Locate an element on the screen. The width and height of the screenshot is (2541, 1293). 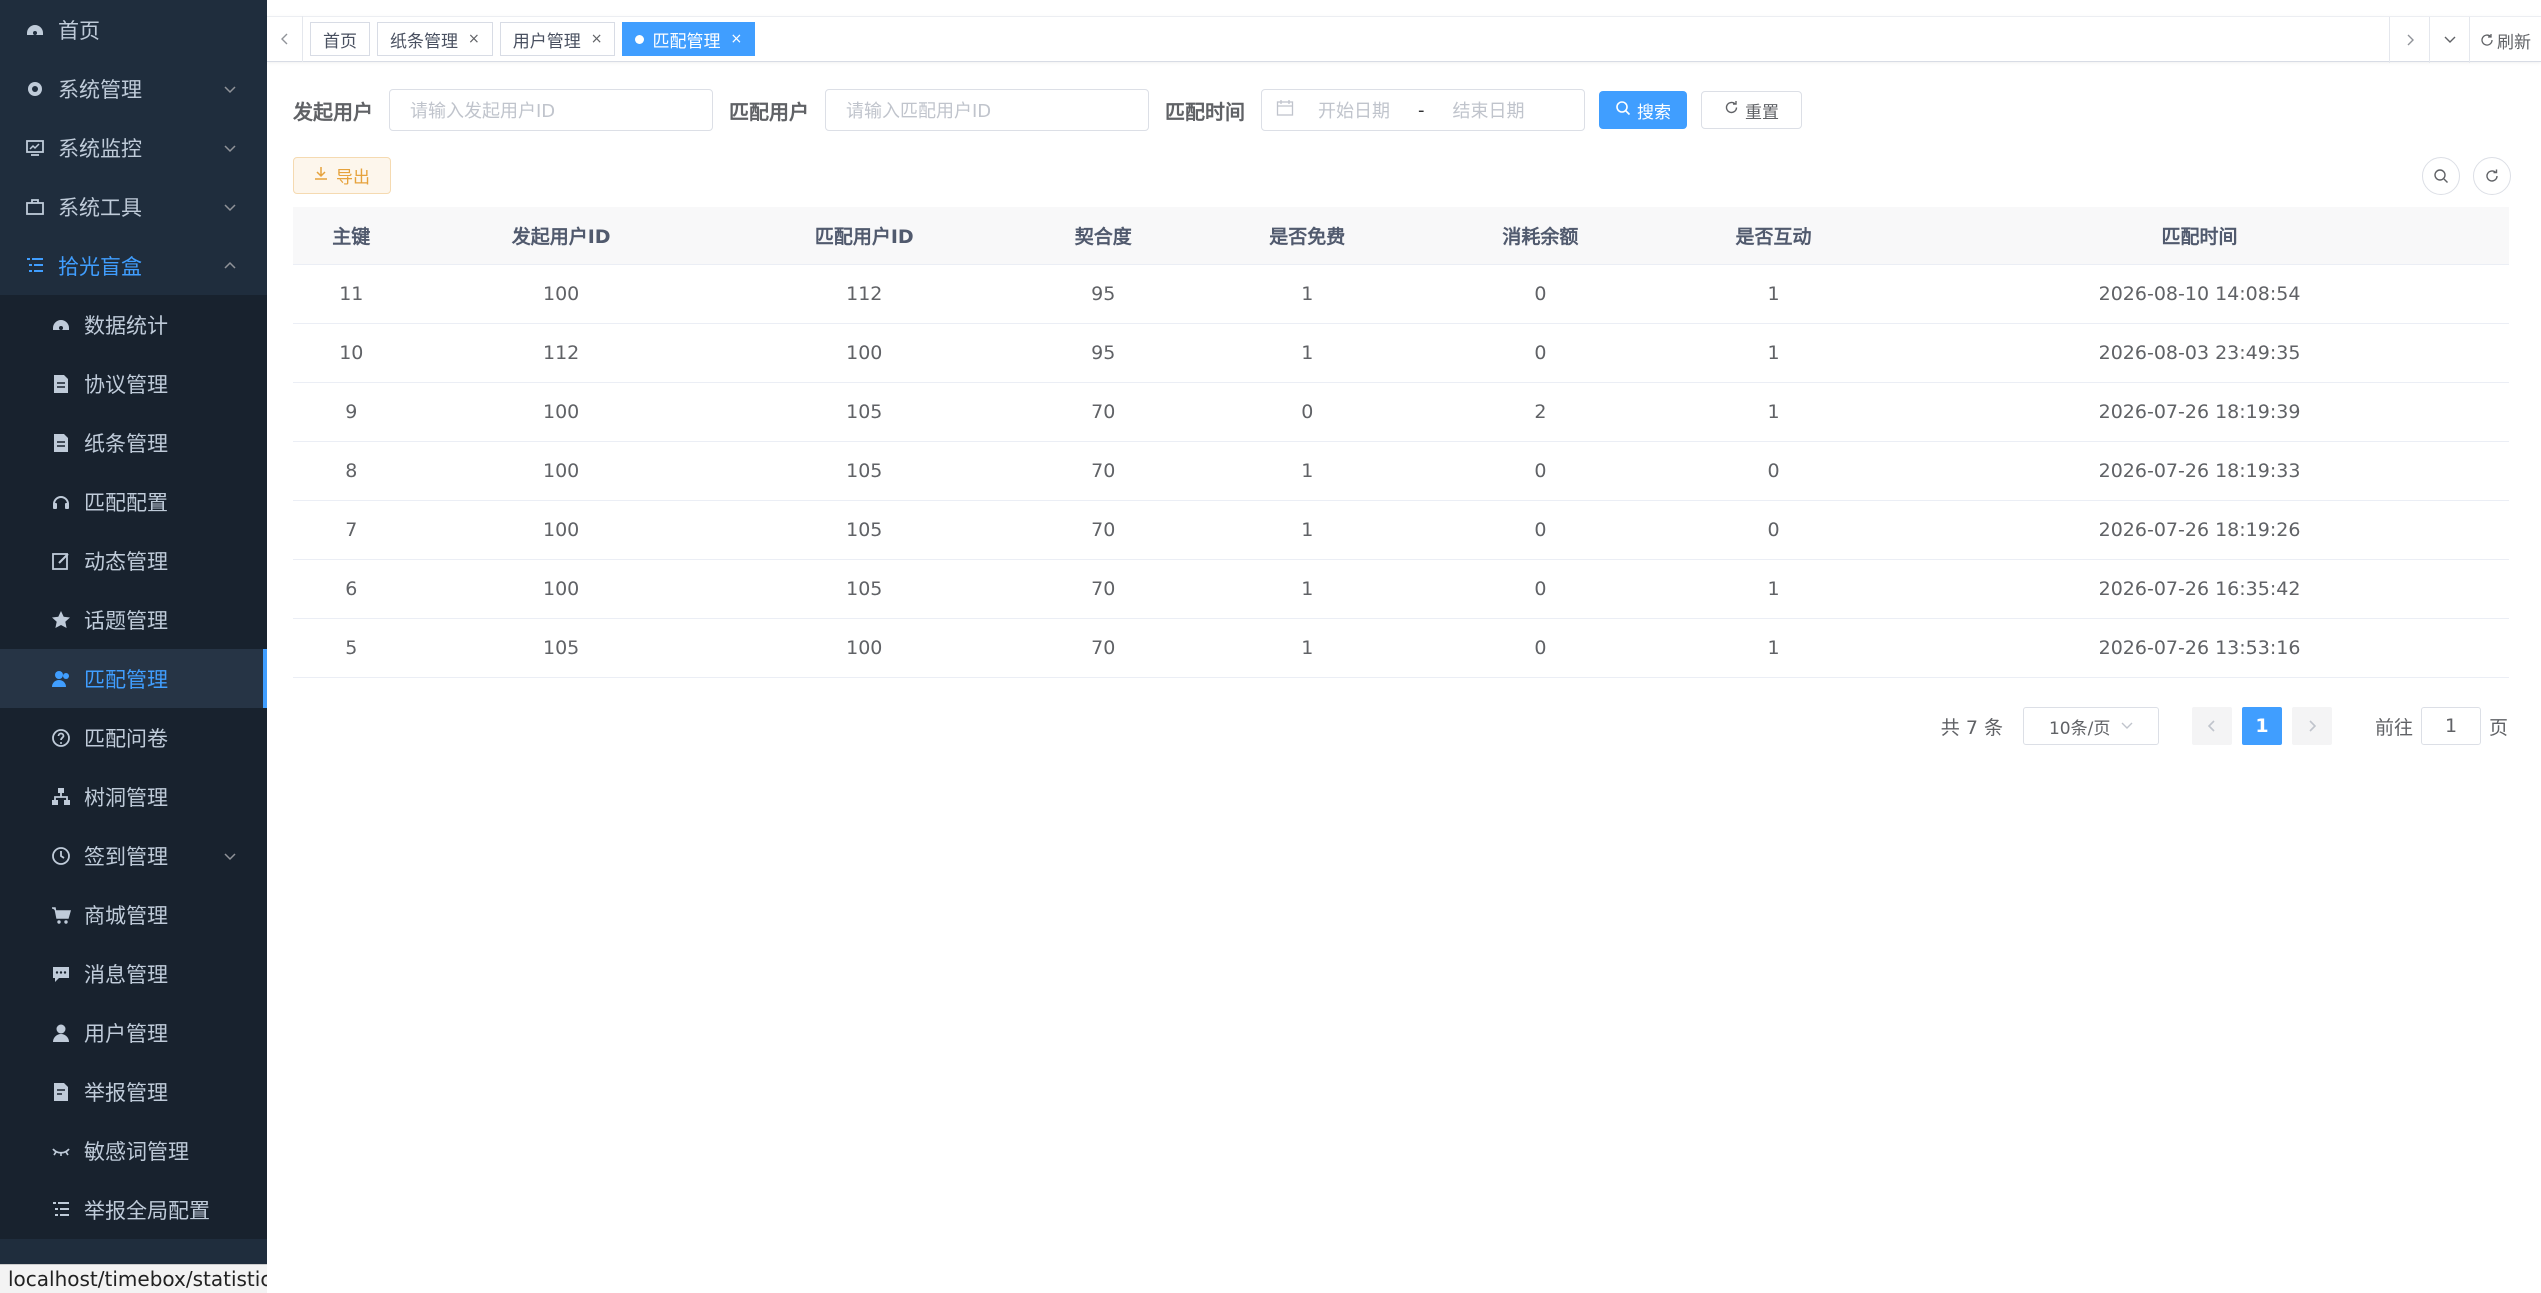
search-button-label: 搜索 is located at coordinates (1654, 112).